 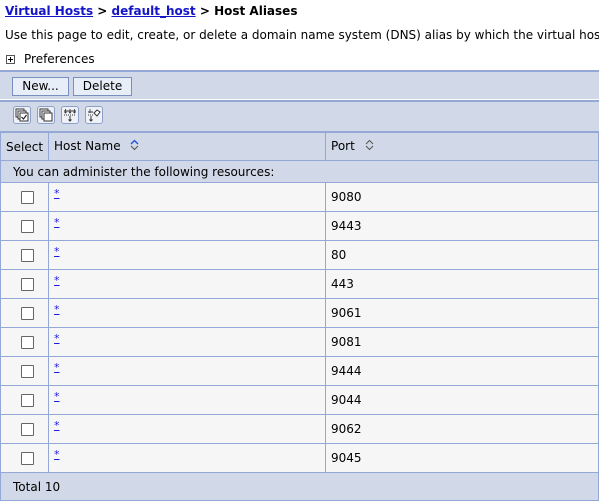 I want to click on breadcrumb-current-page: Host Aliases, so click(x=256, y=11).